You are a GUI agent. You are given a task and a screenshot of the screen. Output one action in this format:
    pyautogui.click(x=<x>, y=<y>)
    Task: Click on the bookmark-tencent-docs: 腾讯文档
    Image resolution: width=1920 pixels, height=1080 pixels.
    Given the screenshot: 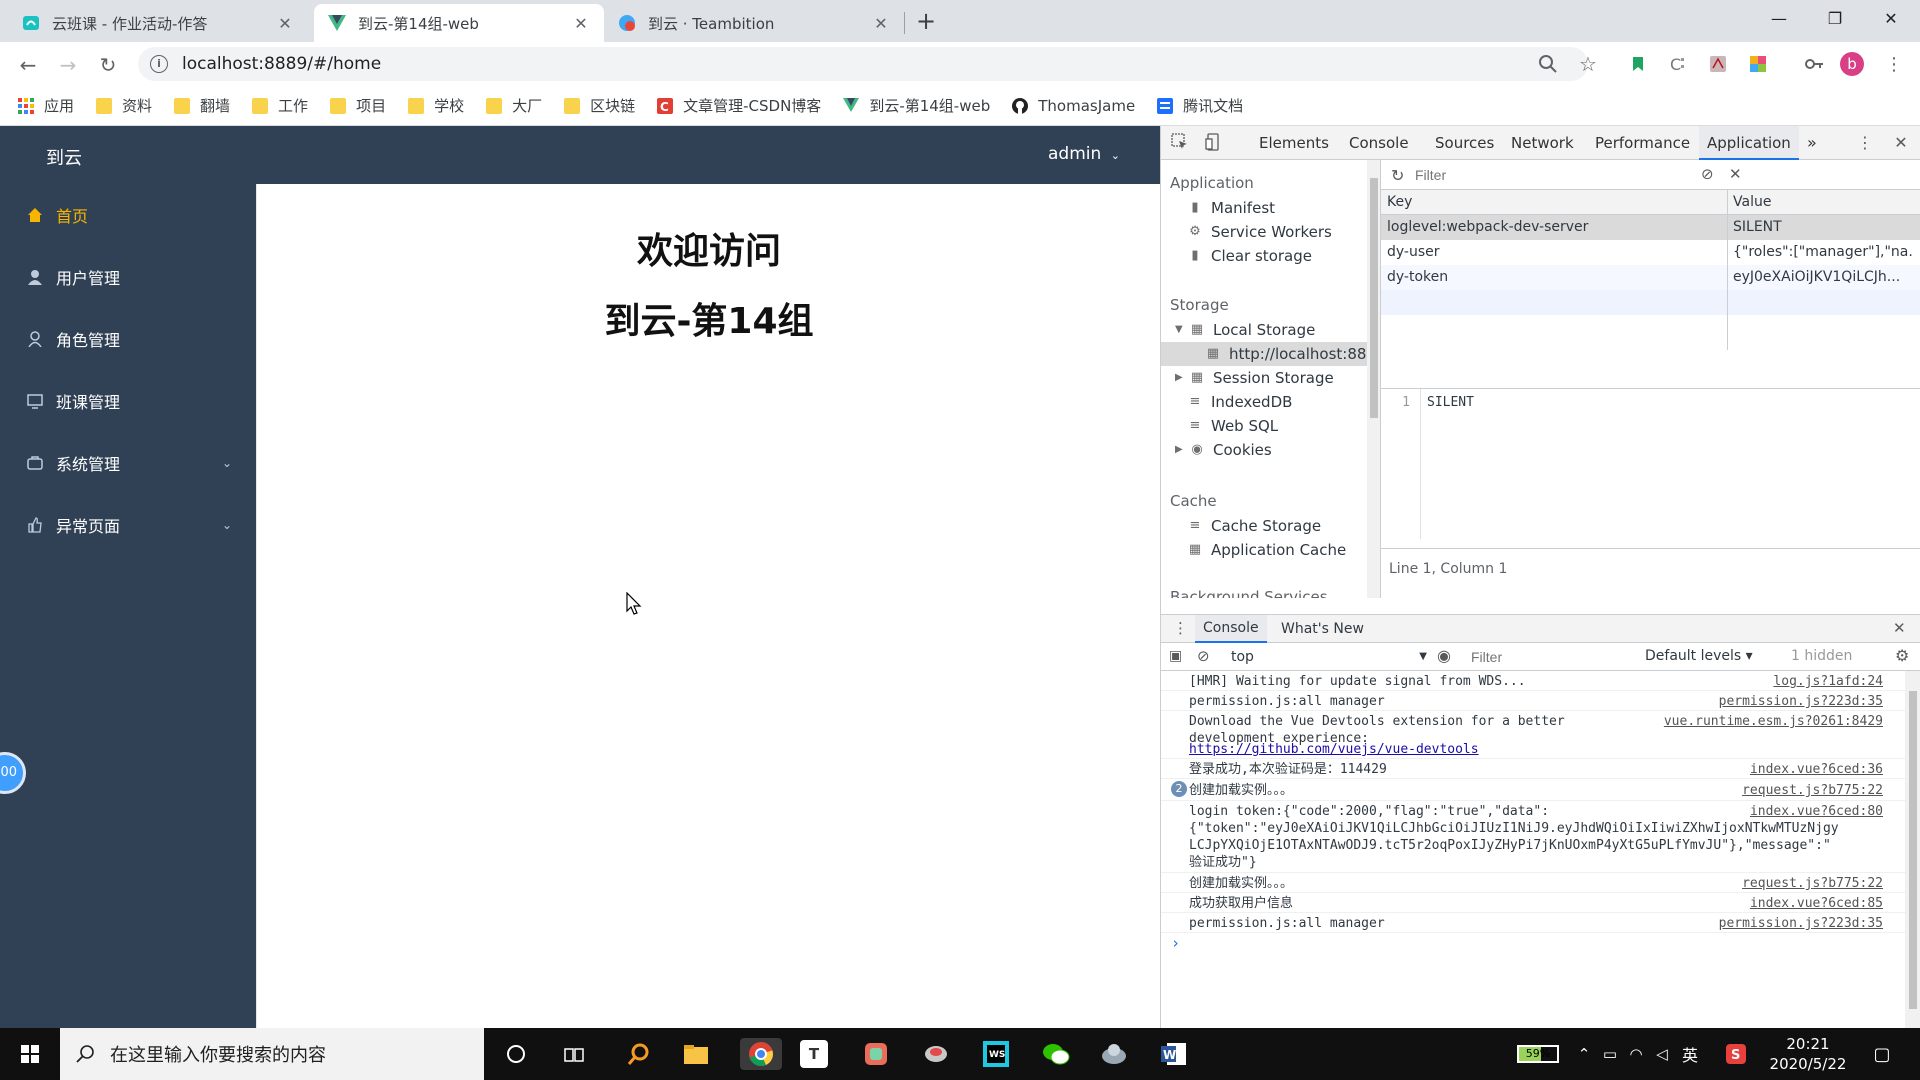 What is the action you would take?
    pyautogui.click(x=1200, y=105)
    